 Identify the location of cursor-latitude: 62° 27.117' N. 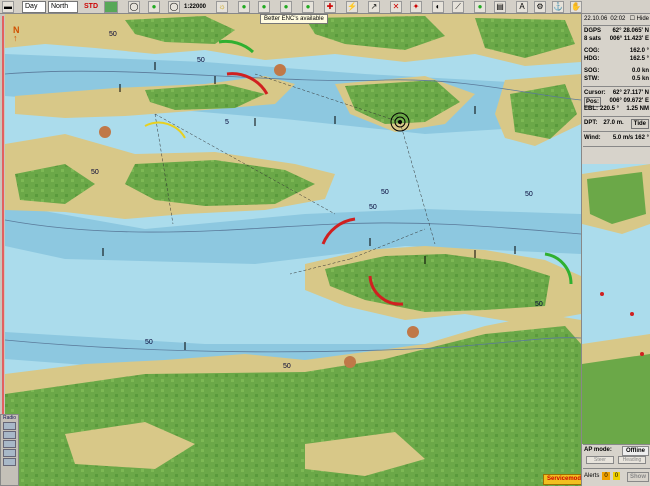
(630, 93).